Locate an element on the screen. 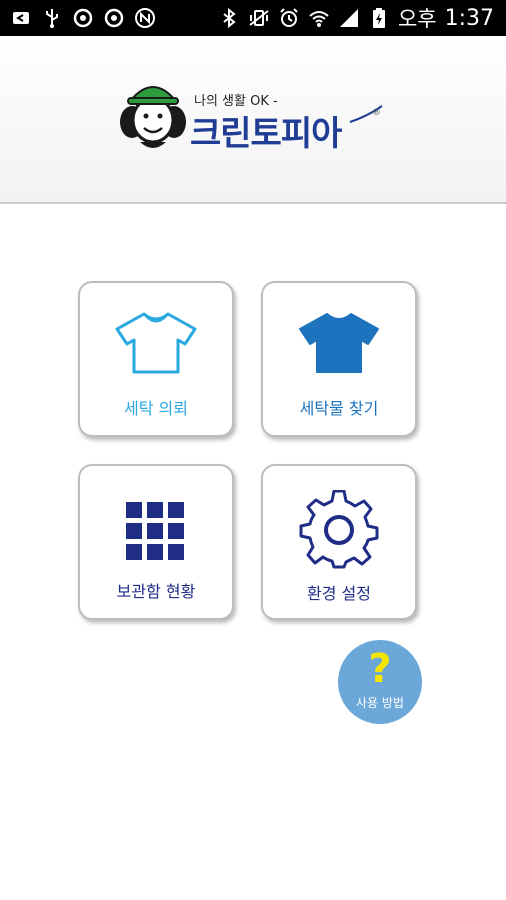 This screenshot has width=506, height=900. registered-mark: ® is located at coordinates (376, 113).